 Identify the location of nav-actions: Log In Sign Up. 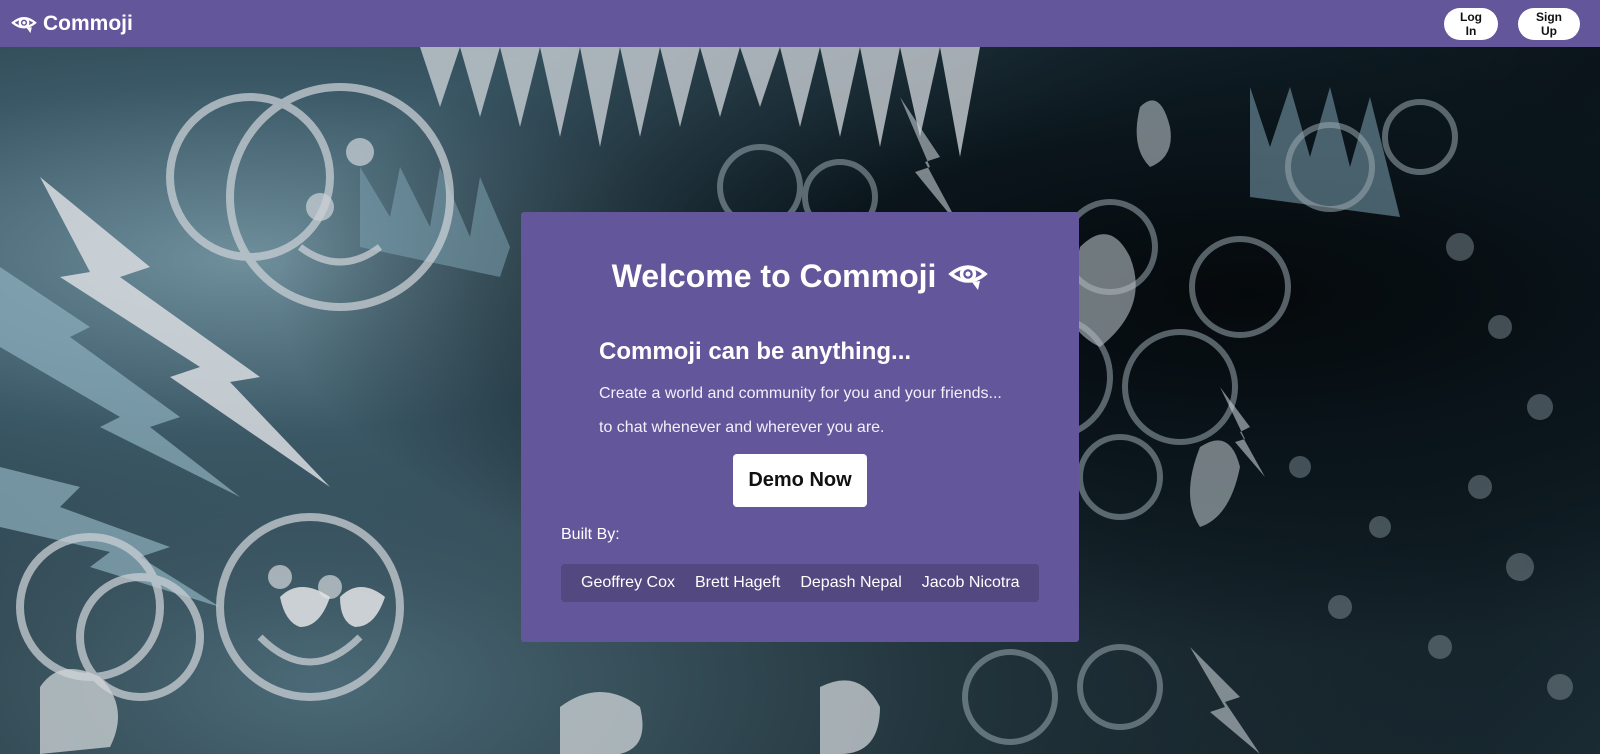
(1512, 23).